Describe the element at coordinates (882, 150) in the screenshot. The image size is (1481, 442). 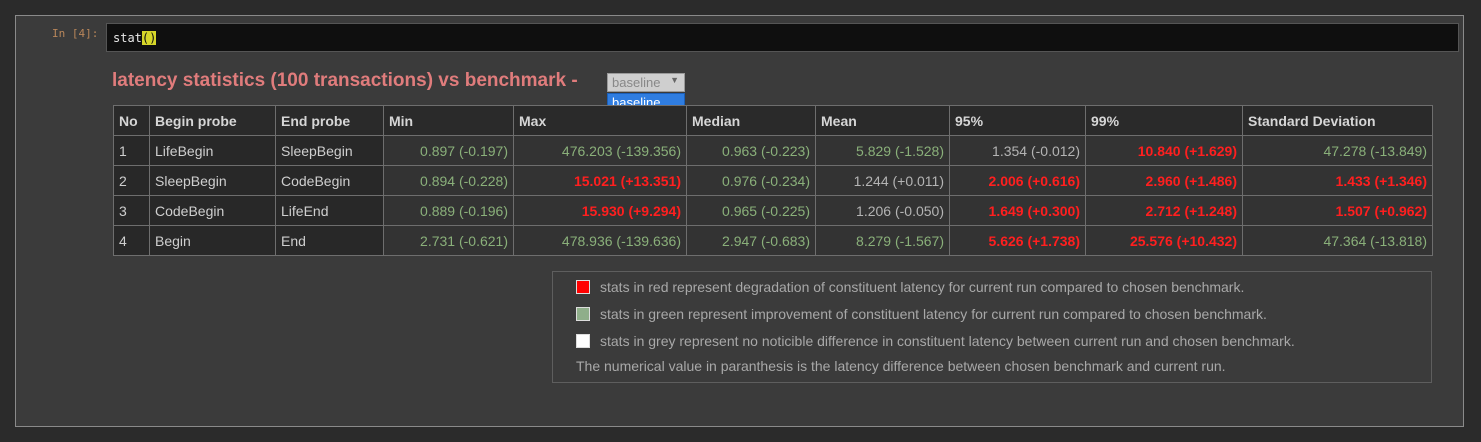
I see `cell-mean: 5.829 (-1.528)` at that location.